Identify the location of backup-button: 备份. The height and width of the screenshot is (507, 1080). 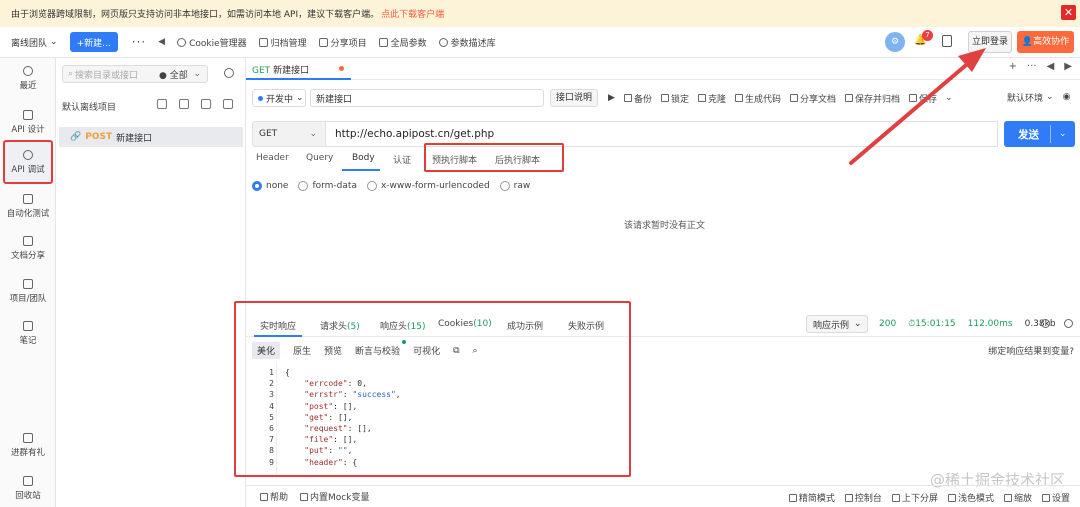
(637, 98).